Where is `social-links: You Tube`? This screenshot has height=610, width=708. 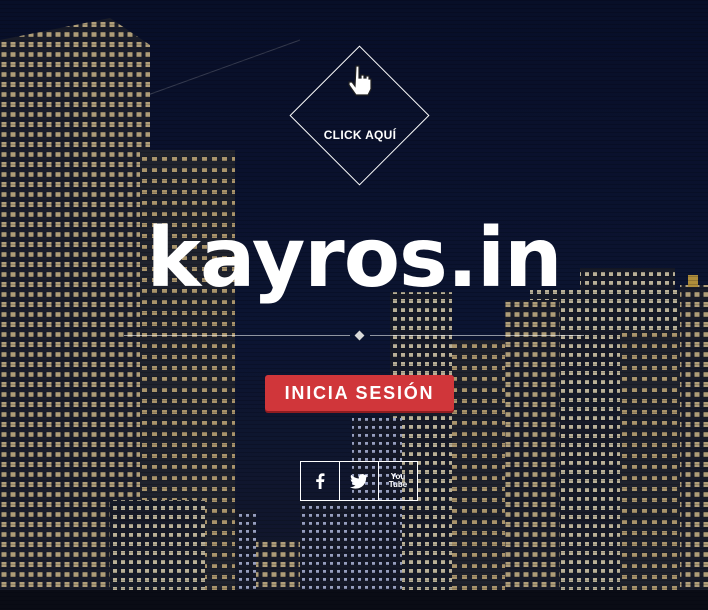 social-links: You Tube is located at coordinates (359, 481).